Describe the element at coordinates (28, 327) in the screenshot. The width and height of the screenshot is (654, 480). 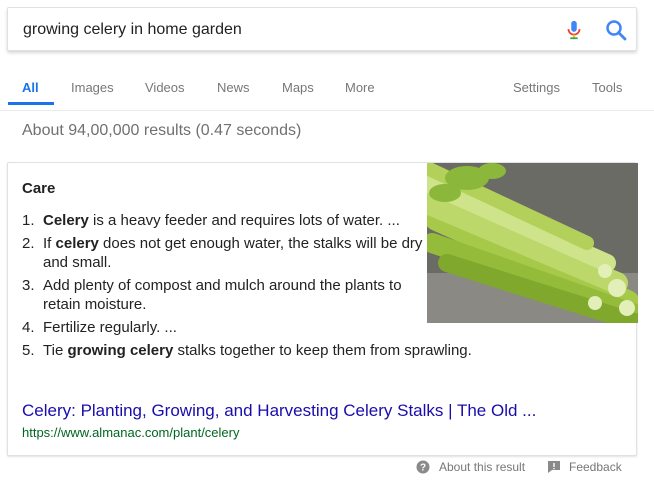
I see `list-item-number: 4.` at that location.